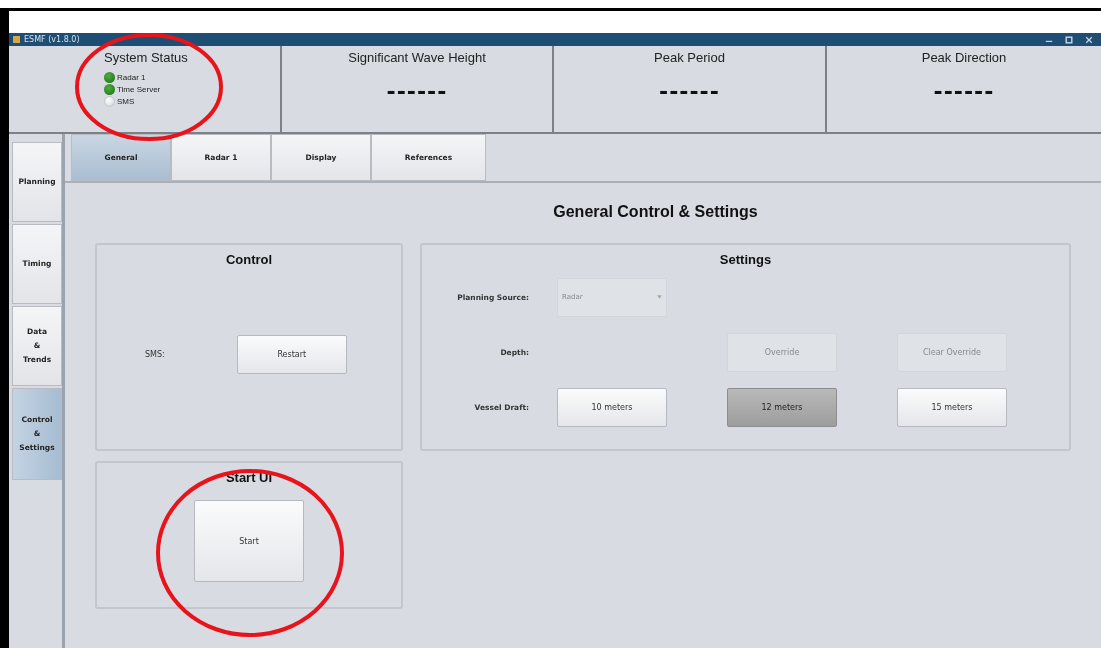  Describe the element at coordinates (126, 101) in the screenshot. I see `status-label: SMS` at that location.